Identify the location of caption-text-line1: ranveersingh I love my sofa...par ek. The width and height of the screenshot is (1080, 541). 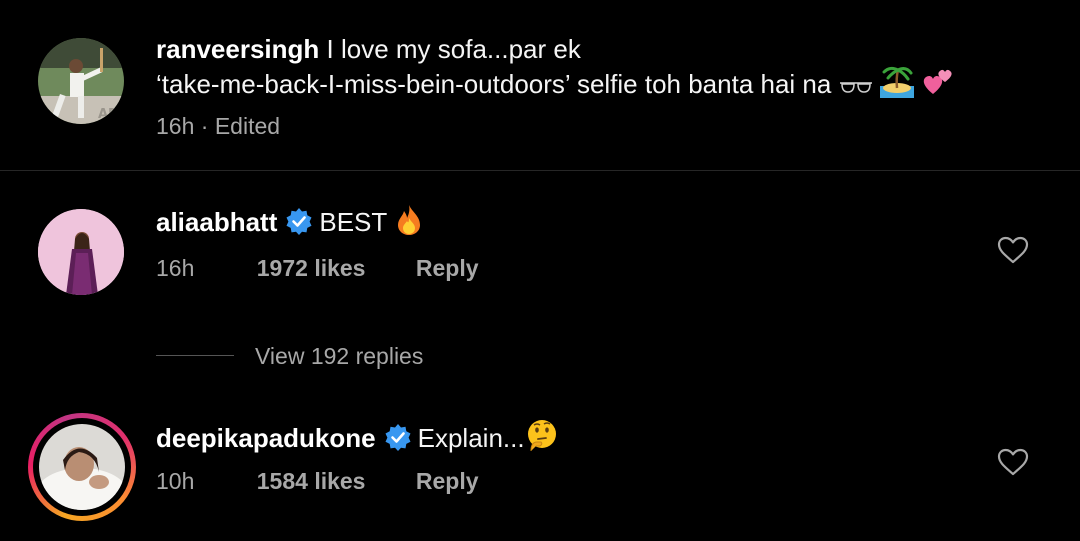
(368, 49).